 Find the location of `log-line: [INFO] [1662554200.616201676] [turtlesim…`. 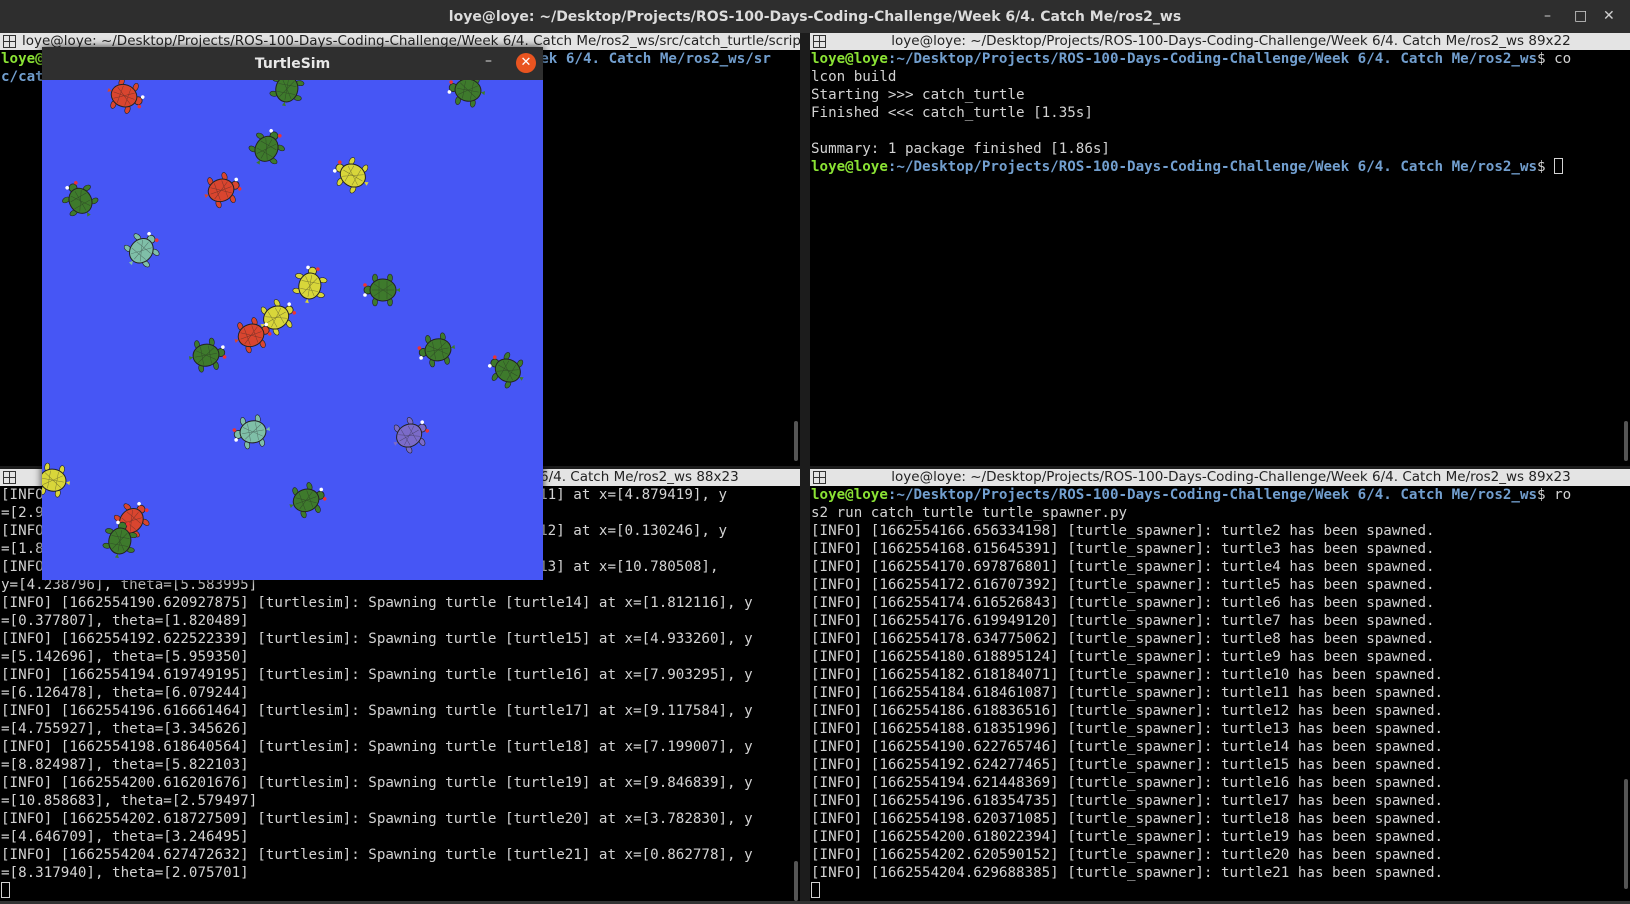

log-line: [INFO] [1662554200.616201676] [turtlesim… is located at coordinates (377, 783).